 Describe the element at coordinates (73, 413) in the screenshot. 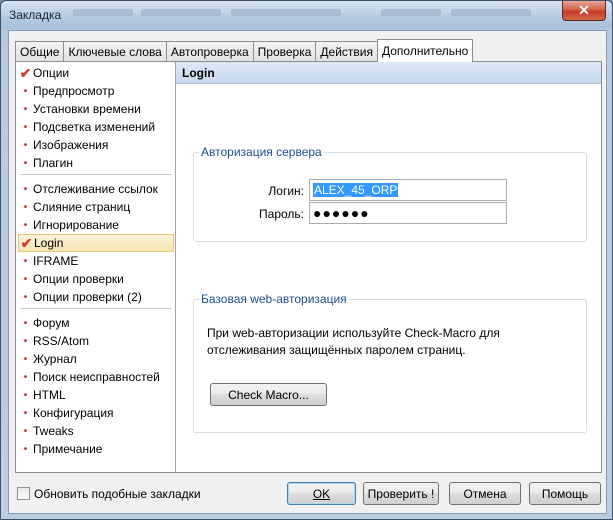

I see `nav-item-label: Конфигурация` at that location.